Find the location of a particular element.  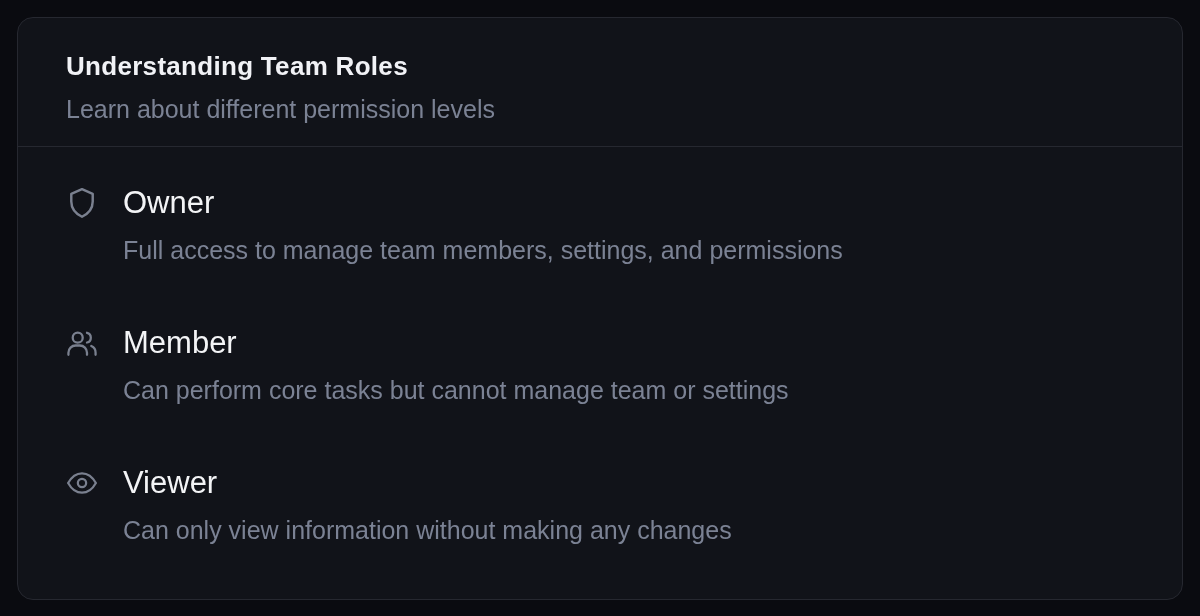

role-description: Can only view information without making any changes is located at coordinates (427, 530).